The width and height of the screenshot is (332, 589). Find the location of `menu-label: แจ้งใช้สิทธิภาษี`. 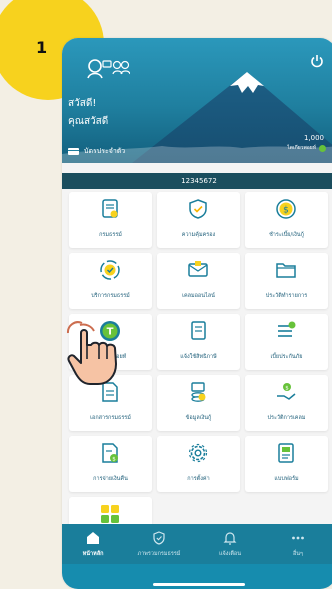

menu-label: แจ้งใช้สิทธิภาษี is located at coordinates (198, 357).